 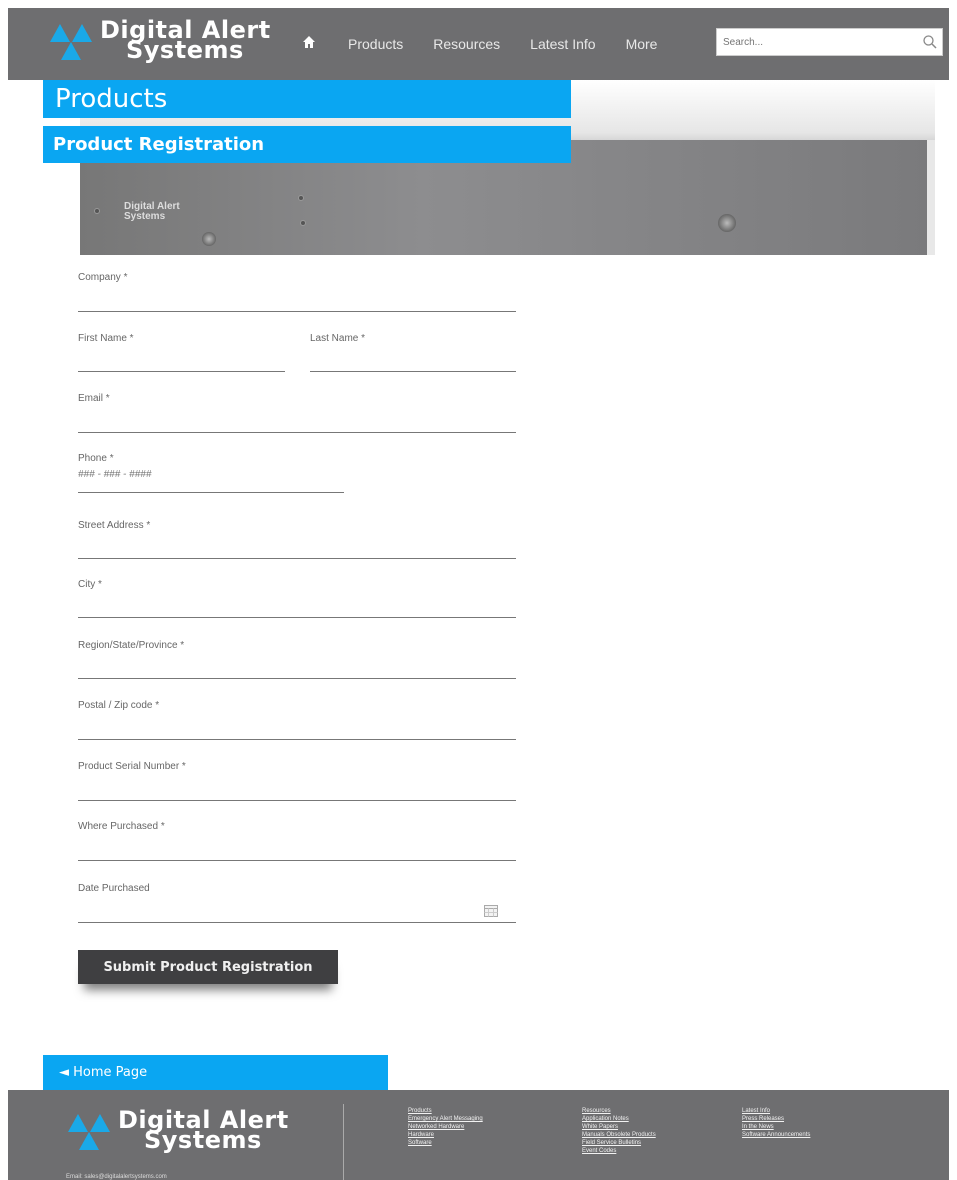 What do you see at coordinates (930, 42) in the screenshot?
I see `search-icon` at bounding box center [930, 42].